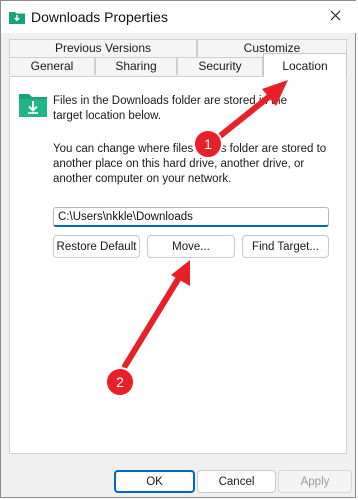 This screenshot has height=500, width=358. I want to click on cancel-button: Cancel, so click(236, 481).